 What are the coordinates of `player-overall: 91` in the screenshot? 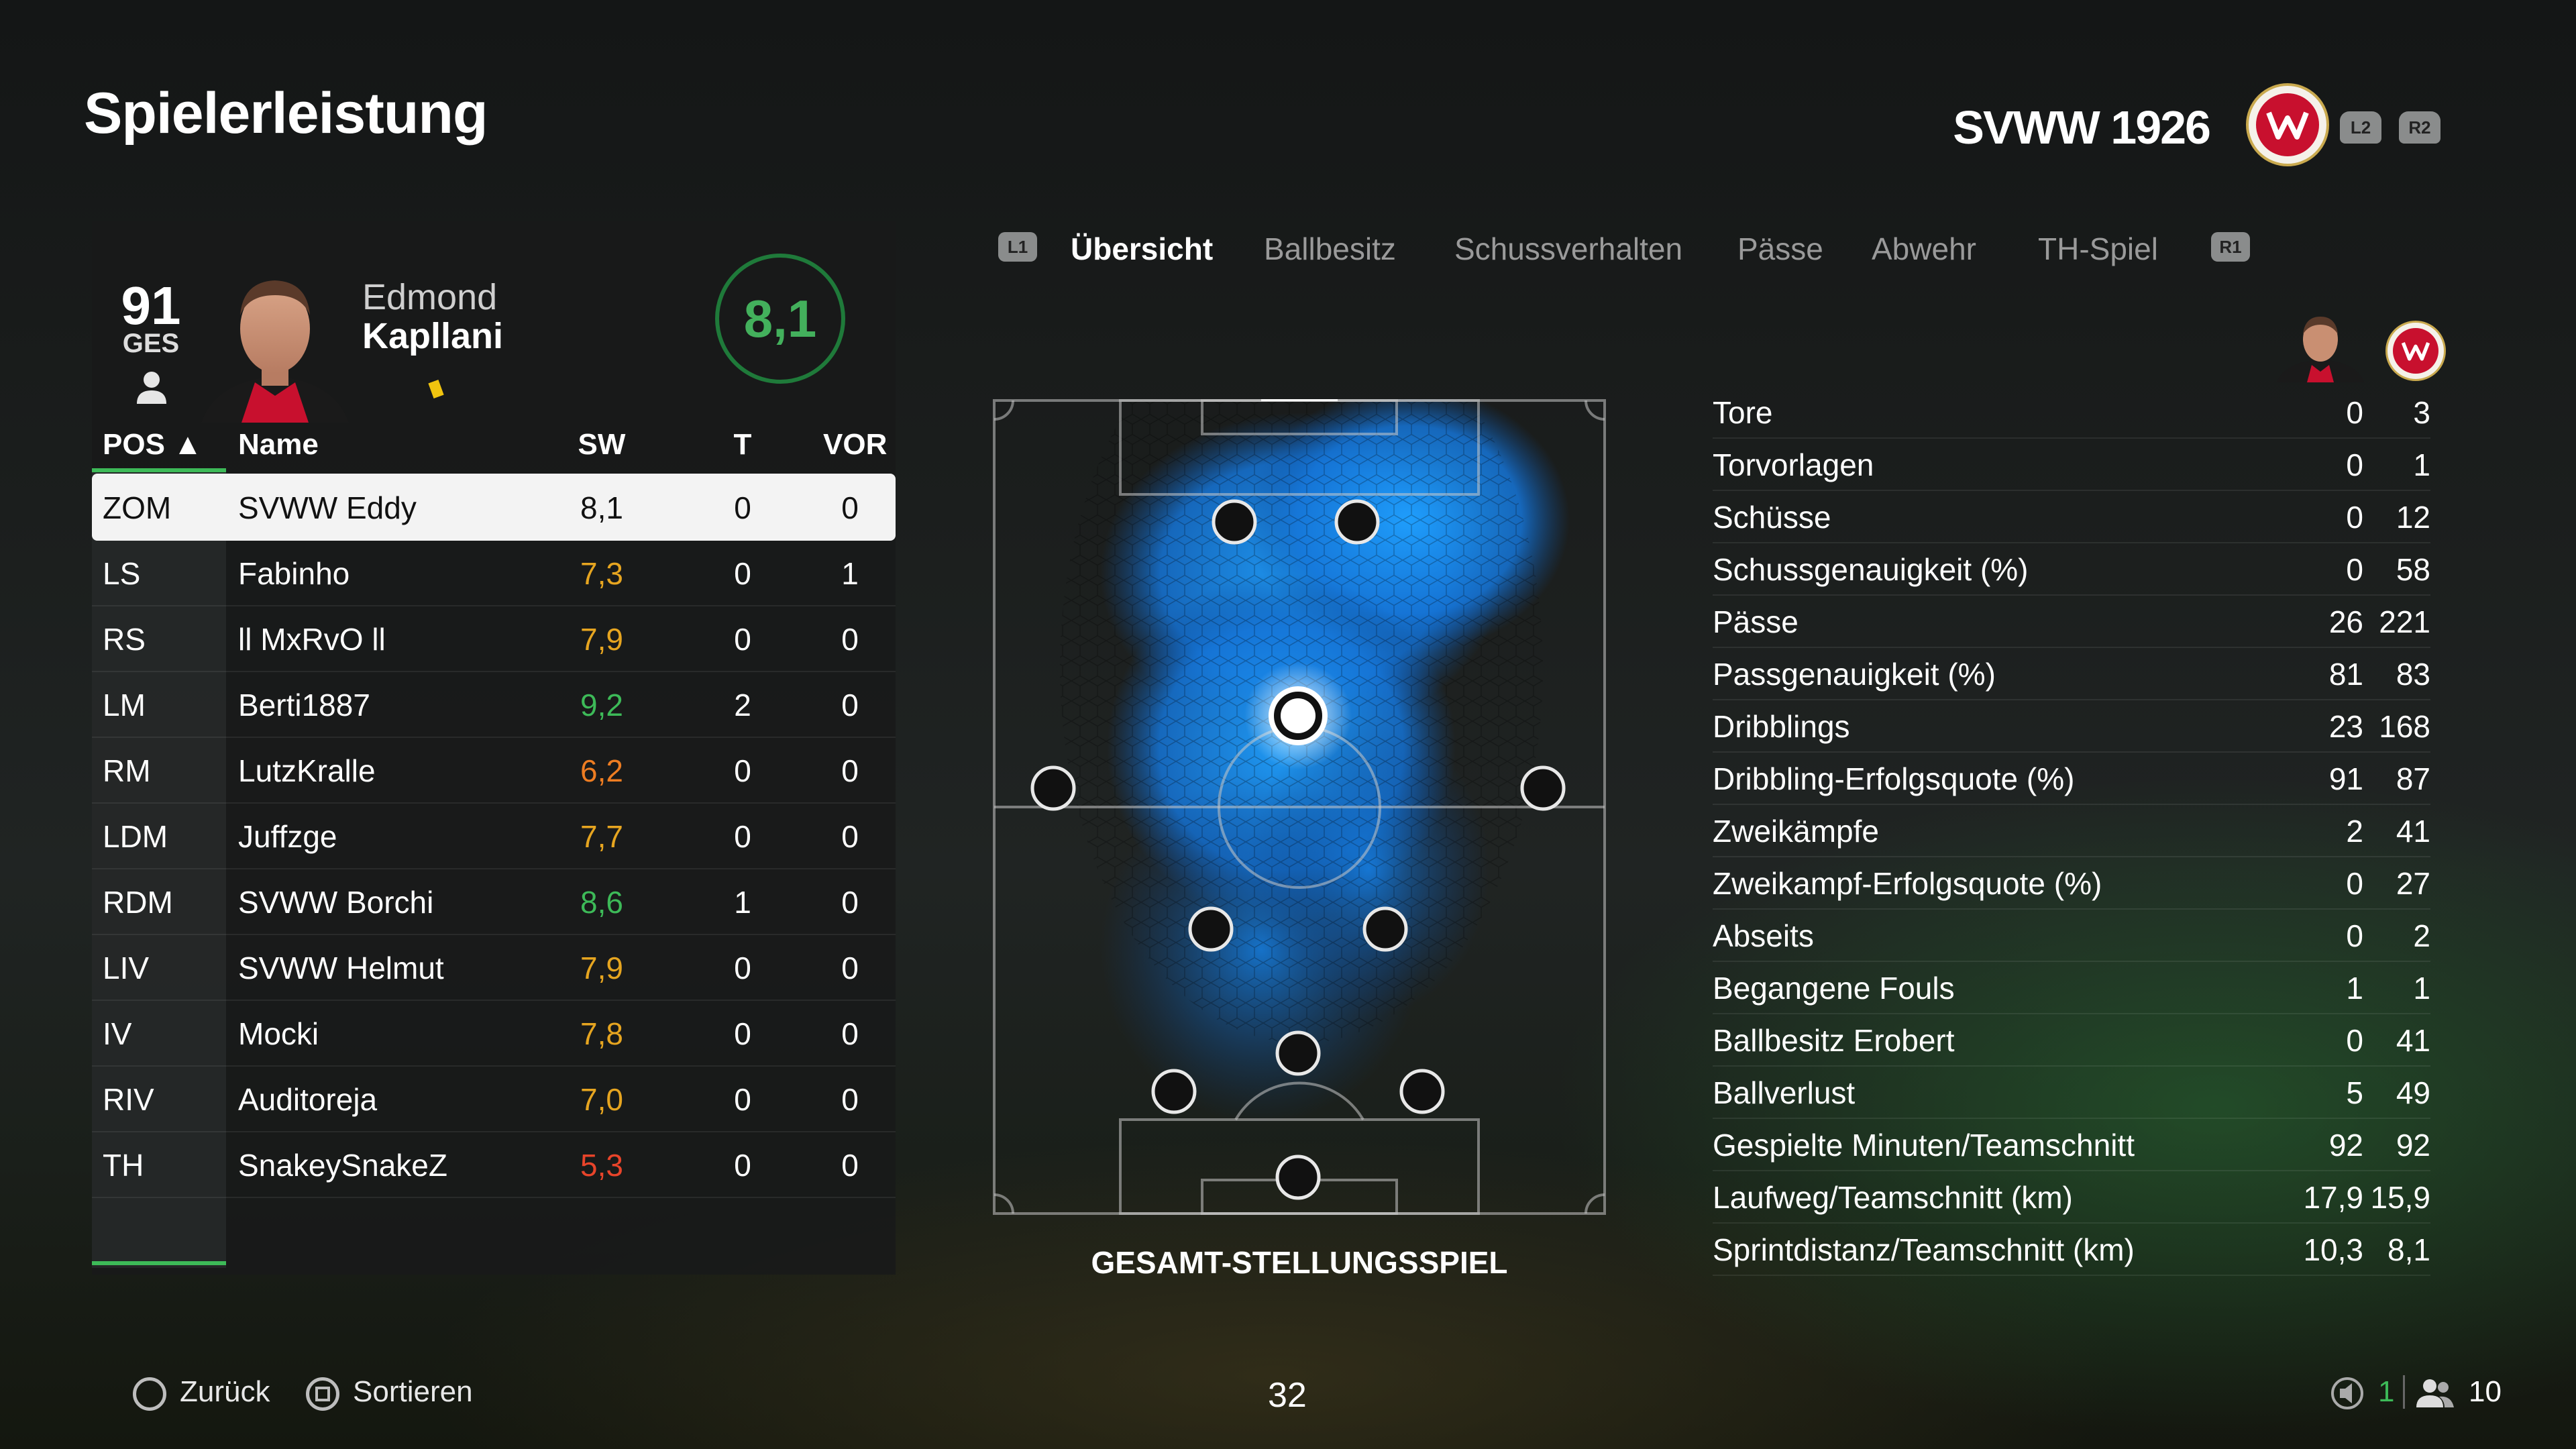 It's located at (151, 305).